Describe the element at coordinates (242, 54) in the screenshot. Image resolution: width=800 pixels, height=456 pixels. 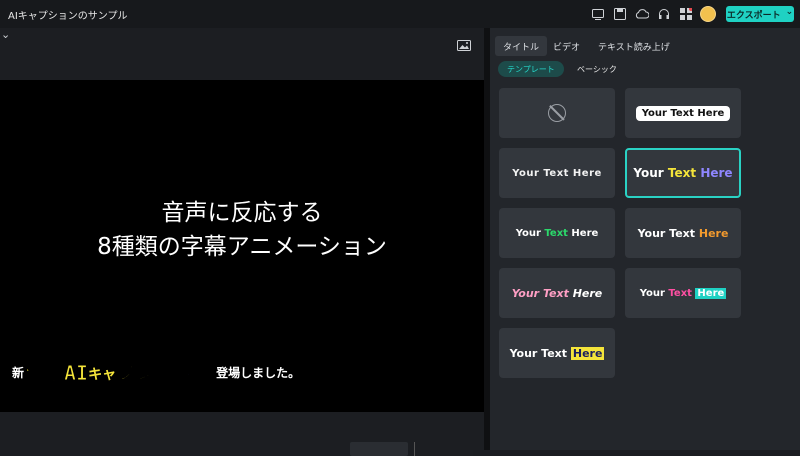
I see `preview-toolbar: ⌄` at that location.